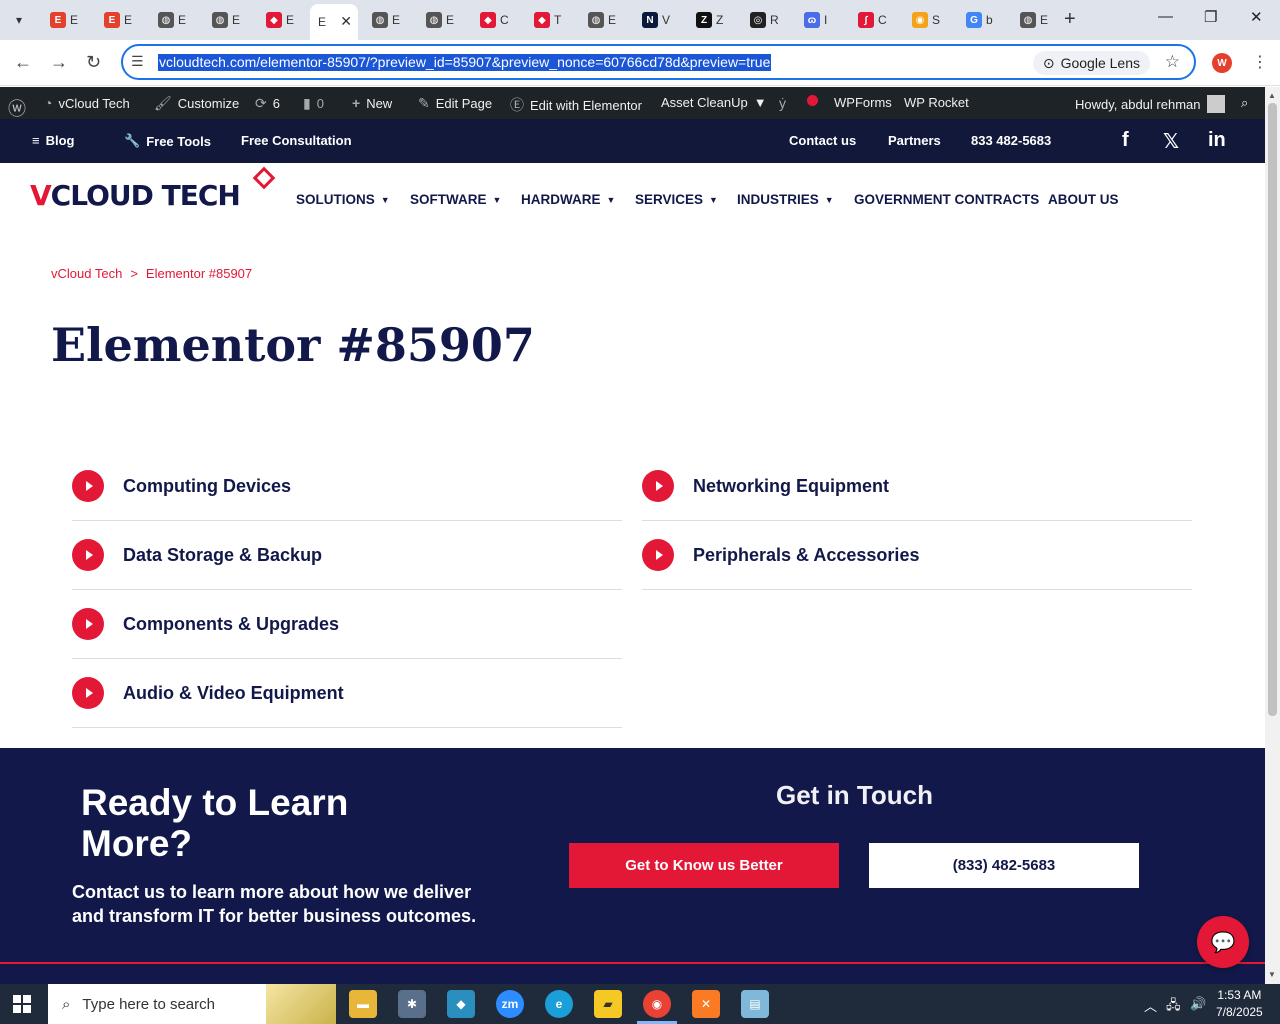  I want to click on wp-howdy-menu: Howdy, abdul rehman, so click(1150, 104).